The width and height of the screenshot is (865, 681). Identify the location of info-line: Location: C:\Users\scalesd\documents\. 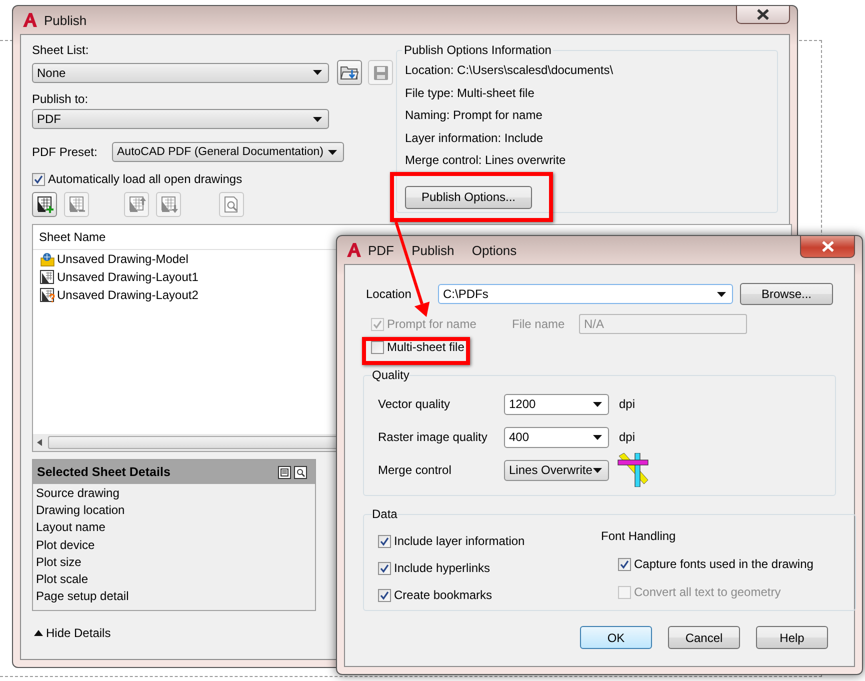
(509, 70).